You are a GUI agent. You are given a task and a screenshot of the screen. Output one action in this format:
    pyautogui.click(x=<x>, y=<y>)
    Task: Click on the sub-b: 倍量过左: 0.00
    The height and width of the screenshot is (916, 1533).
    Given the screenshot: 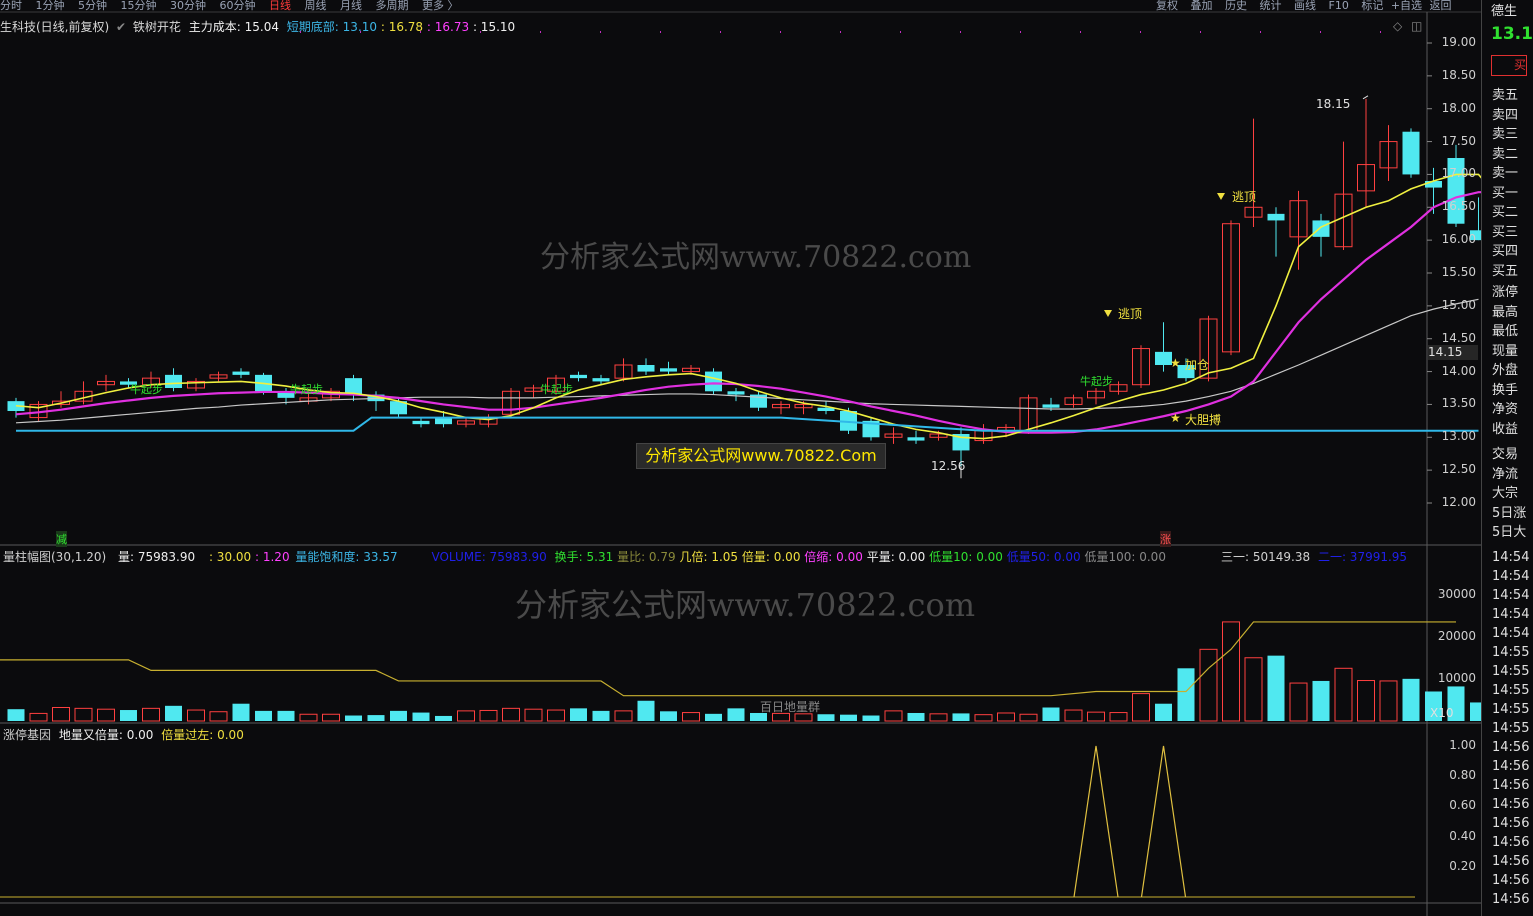 What is the action you would take?
    pyautogui.click(x=202, y=735)
    